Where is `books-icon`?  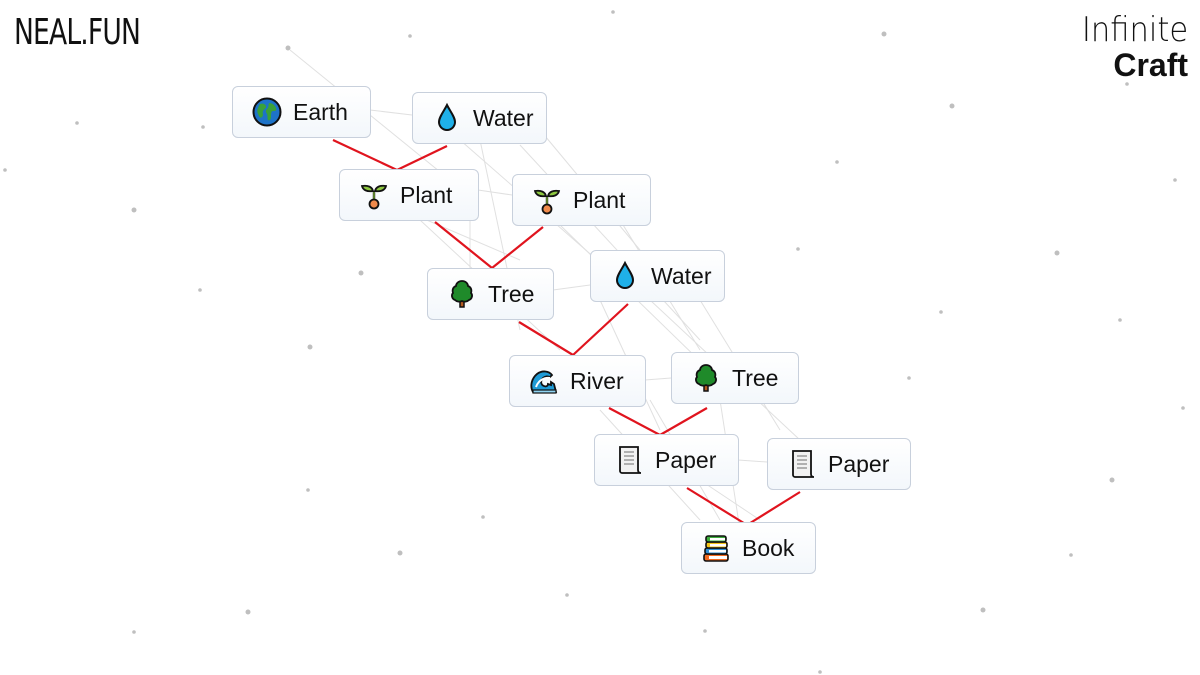
books-icon is located at coordinates (716, 548).